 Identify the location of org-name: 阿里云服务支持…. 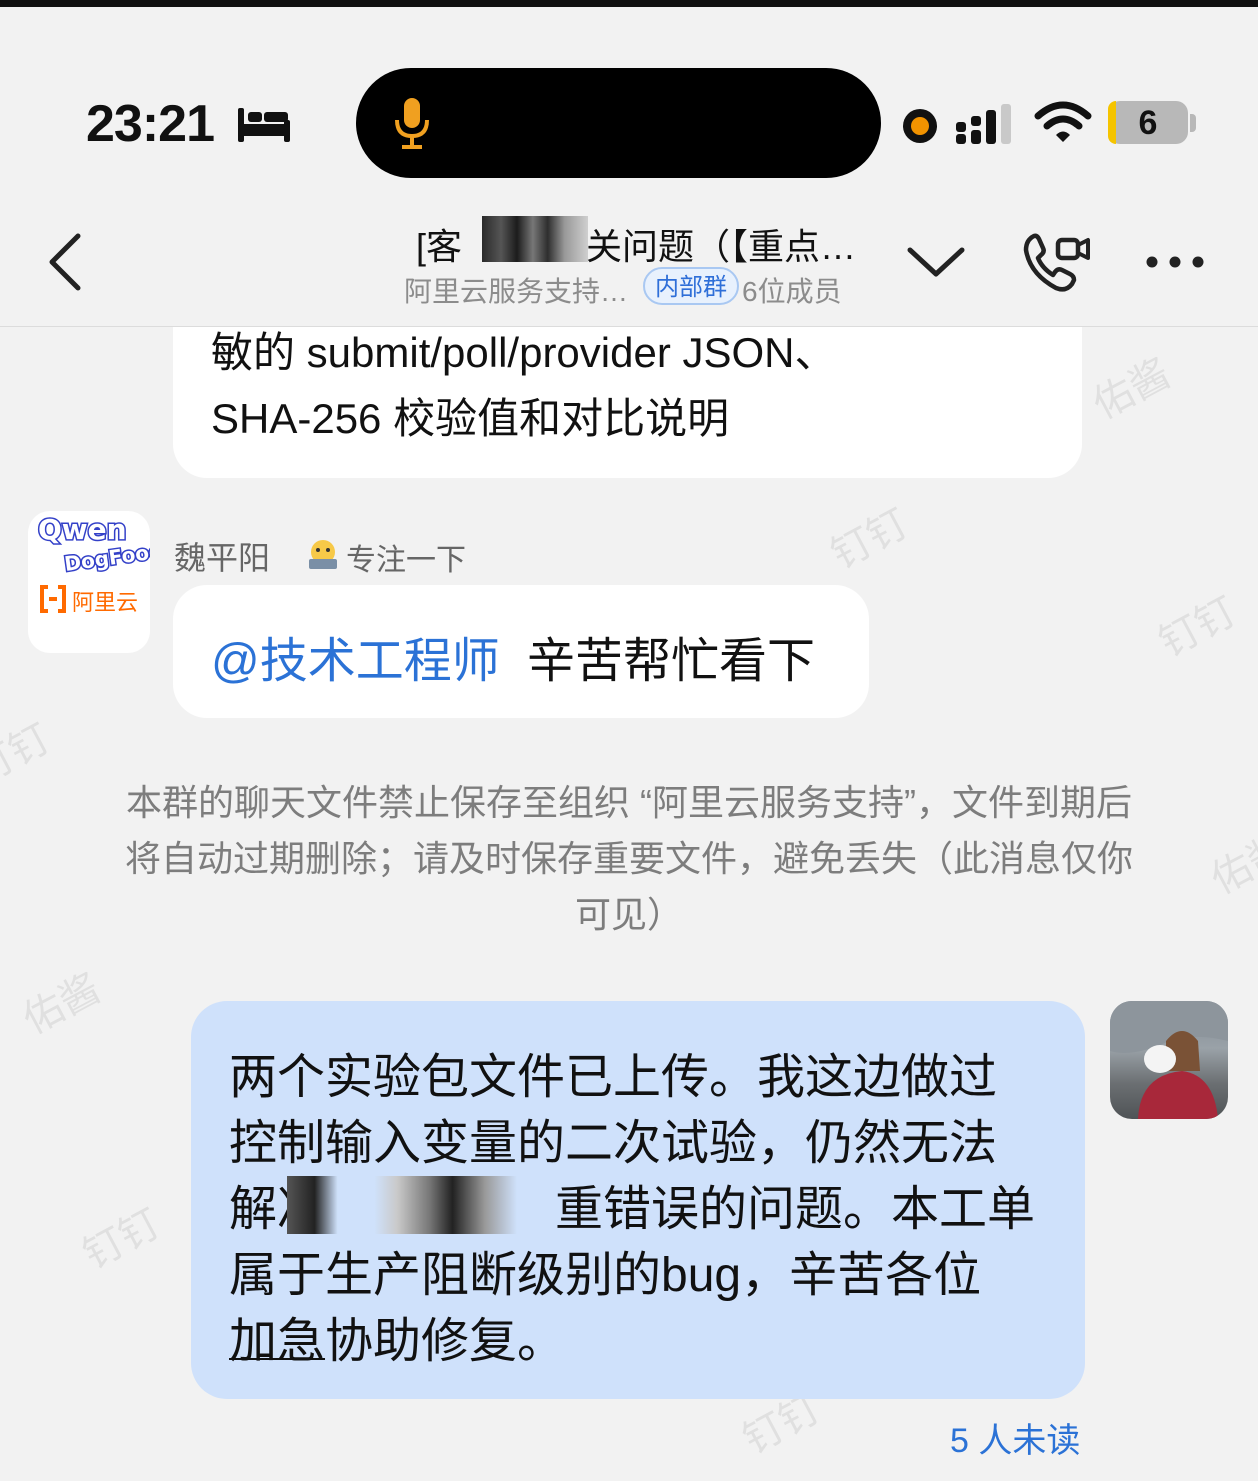
(516, 291).